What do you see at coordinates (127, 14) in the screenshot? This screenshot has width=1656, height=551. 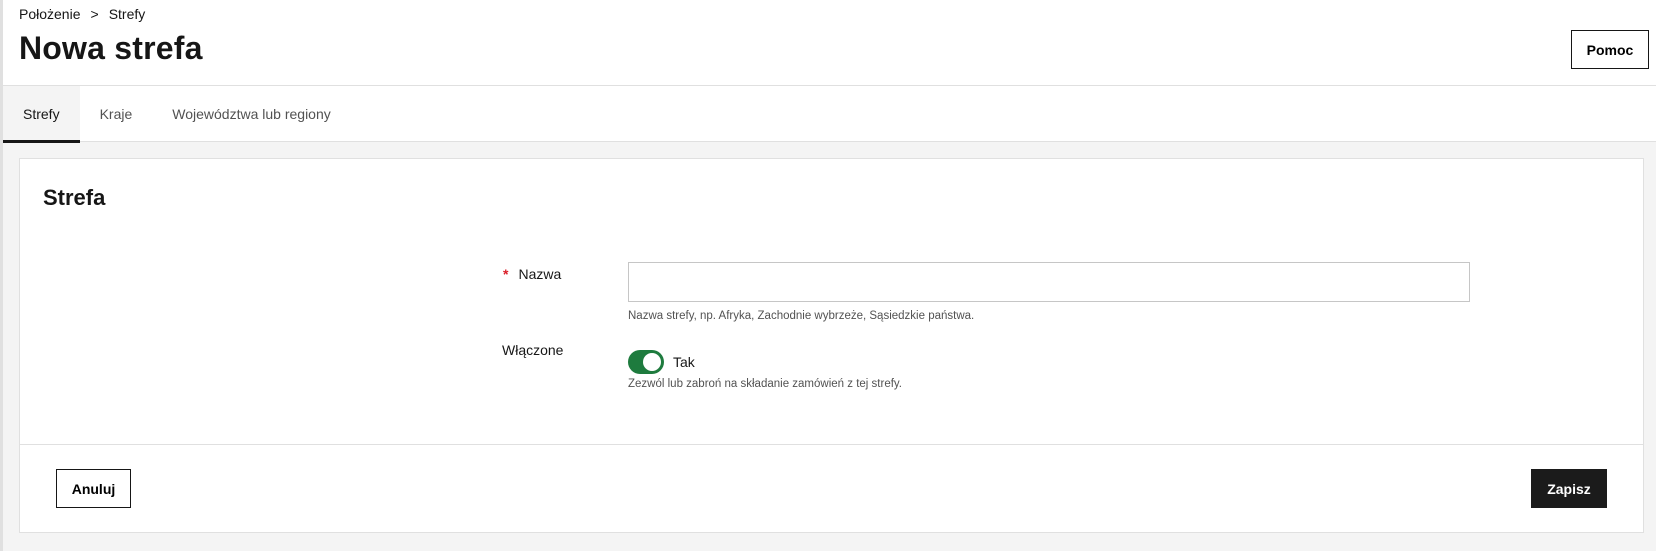 I see `breadcrumb-current: Strefy` at bounding box center [127, 14].